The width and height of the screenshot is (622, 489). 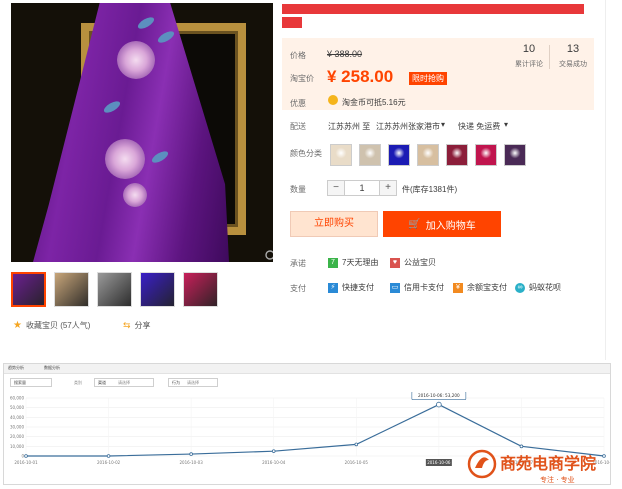 What do you see at coordinates (388, 188) in the screenshot?
I see `qty-plus-button: +` at bounding box center [388, 188].